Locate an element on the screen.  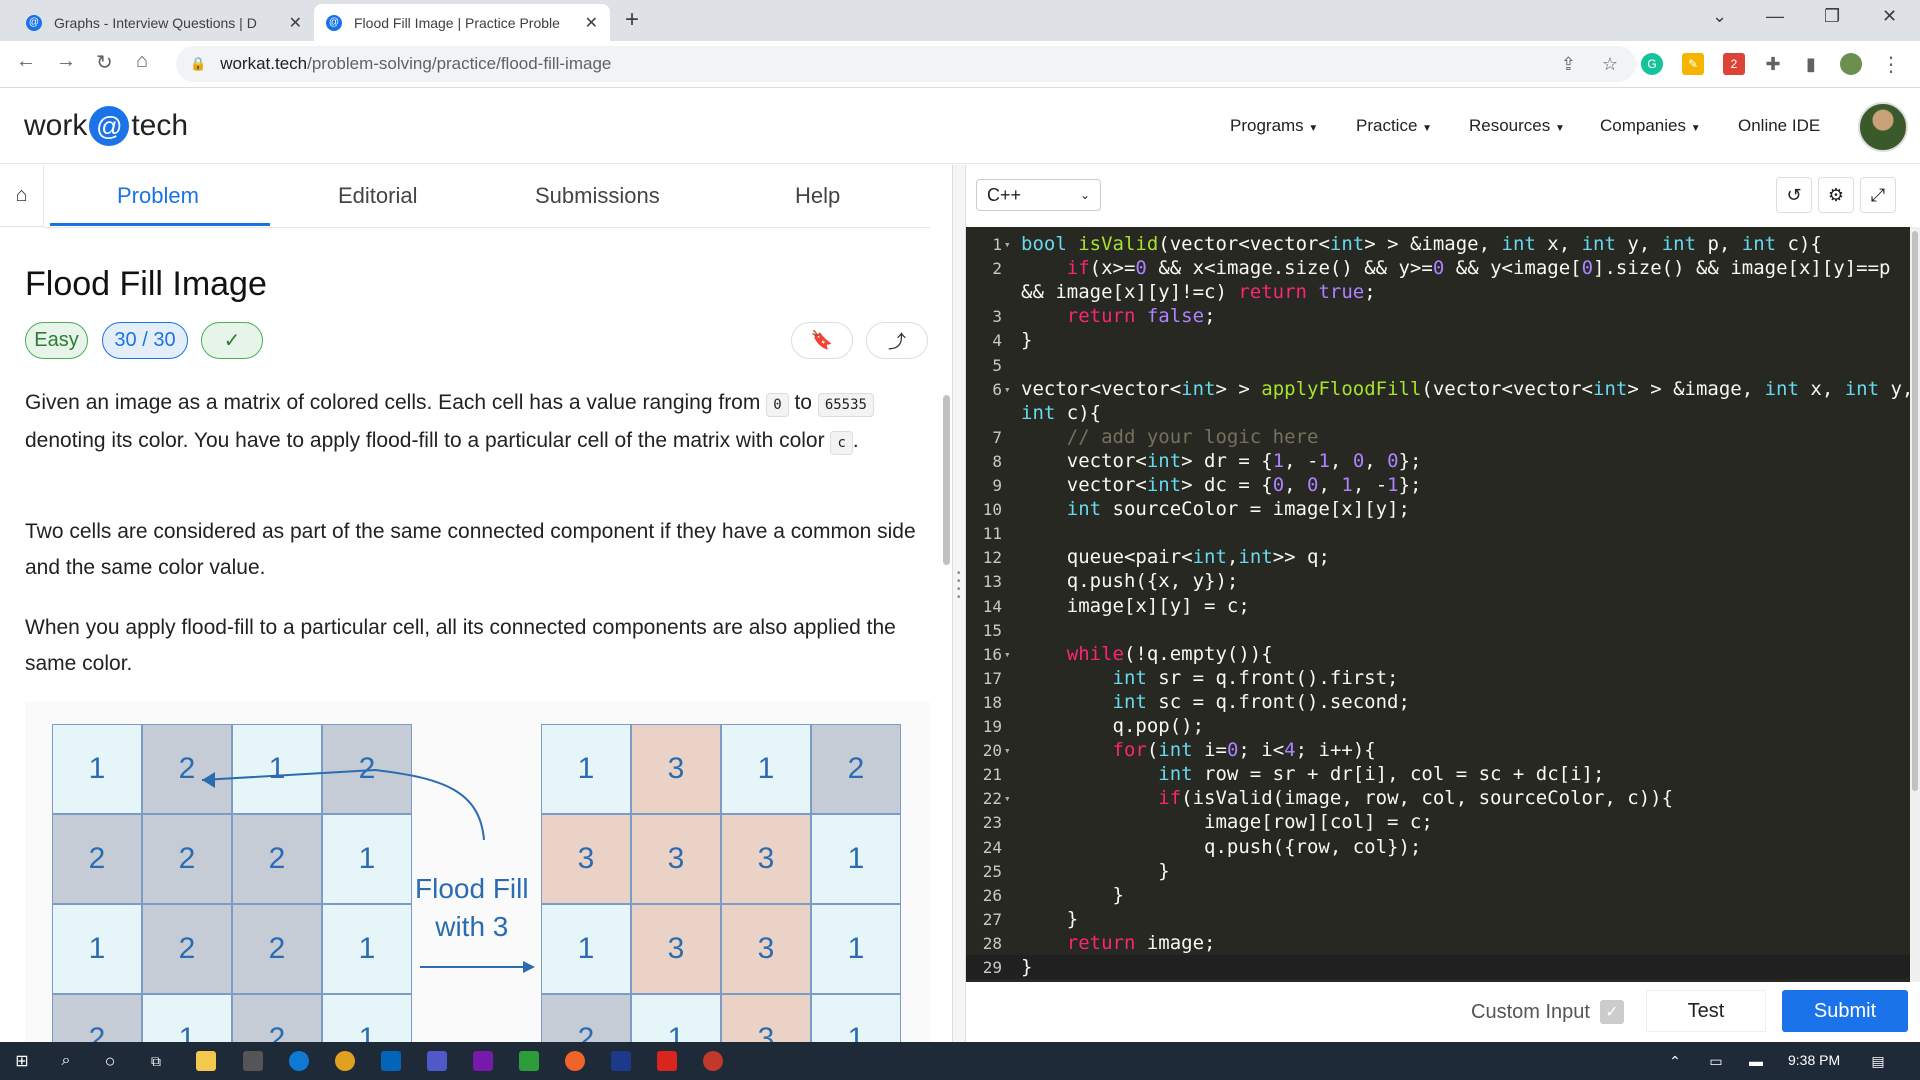
cortana-icon: ○ is located at coordinates (110, 1061).